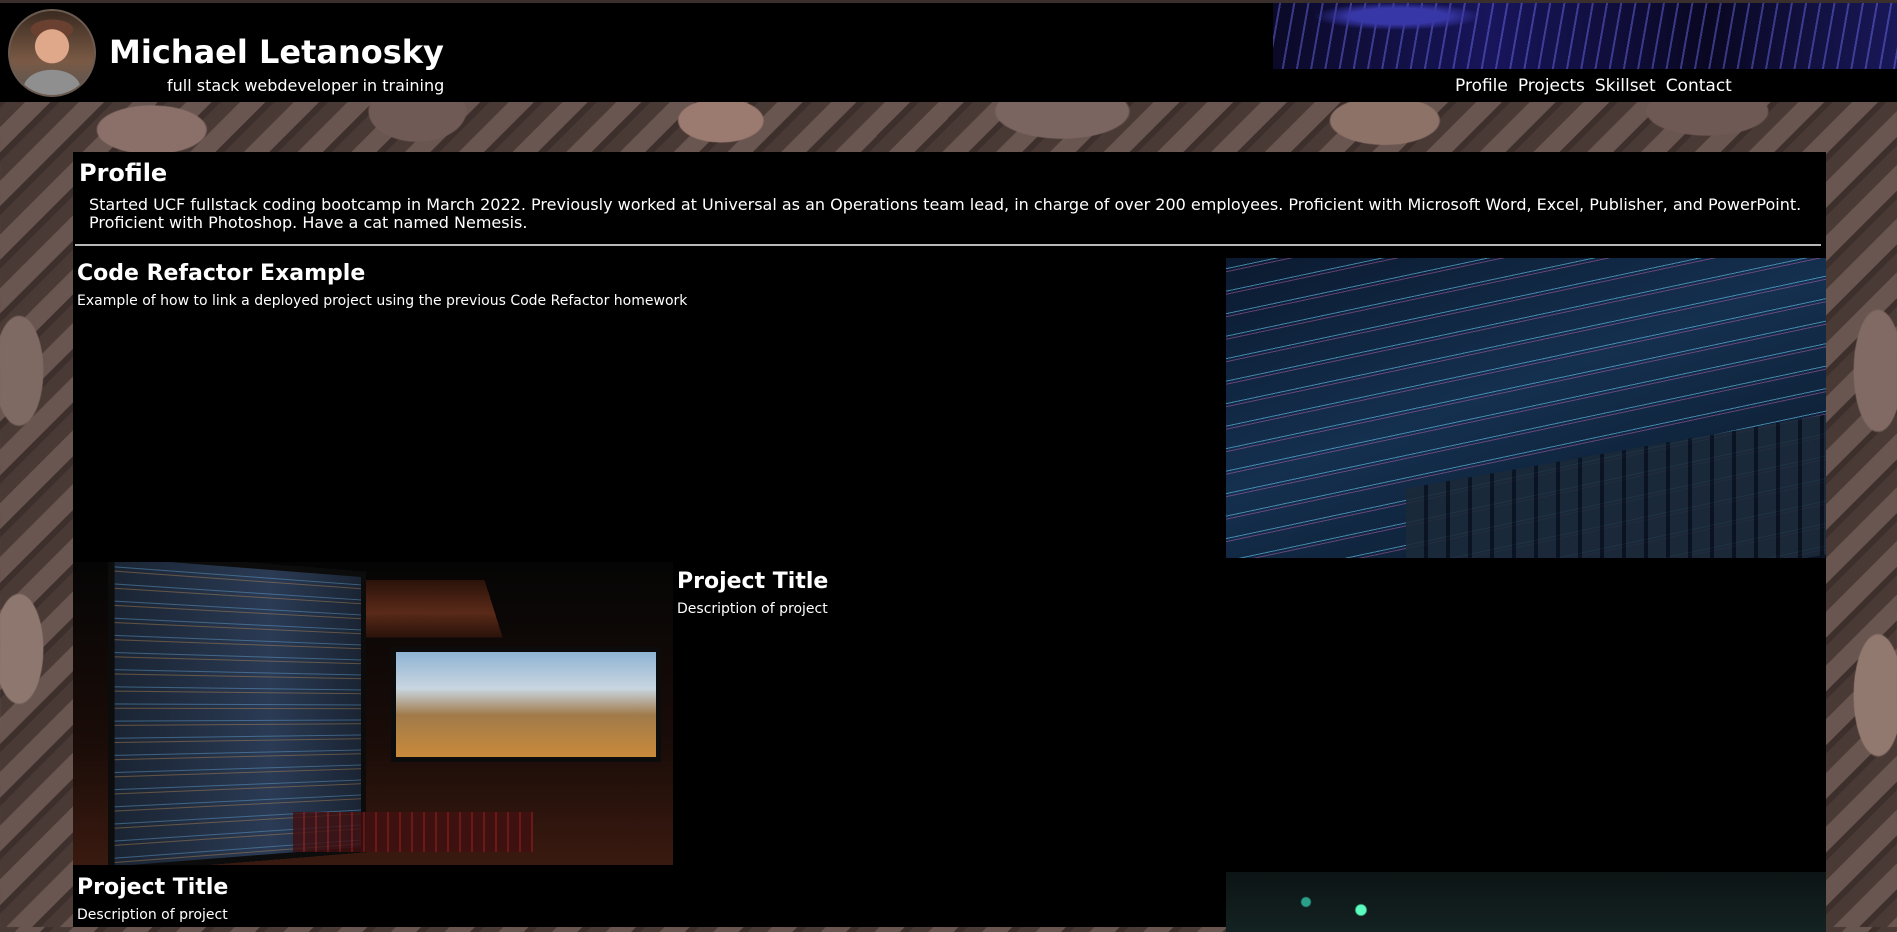 The image size is (1897, 932). I want to click on main-nav: Profile Projects Skillset Contact, so click(1593, 86).